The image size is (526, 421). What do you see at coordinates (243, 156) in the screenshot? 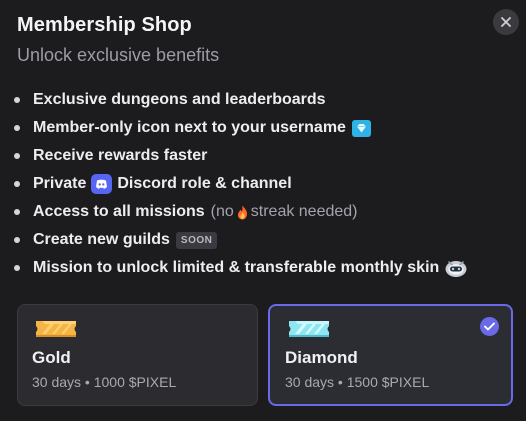
I see `benefit-item: Receive rewards faster` at bounding box center [243, 156].